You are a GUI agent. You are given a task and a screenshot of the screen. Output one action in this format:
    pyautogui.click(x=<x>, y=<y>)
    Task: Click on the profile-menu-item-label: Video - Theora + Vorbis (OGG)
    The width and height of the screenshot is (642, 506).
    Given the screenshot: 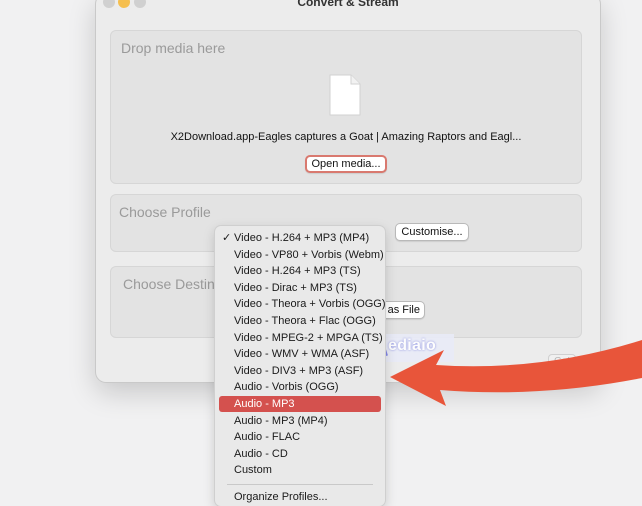 What is the action you would take?
    pyautogui.click(x=310, y=304)
    